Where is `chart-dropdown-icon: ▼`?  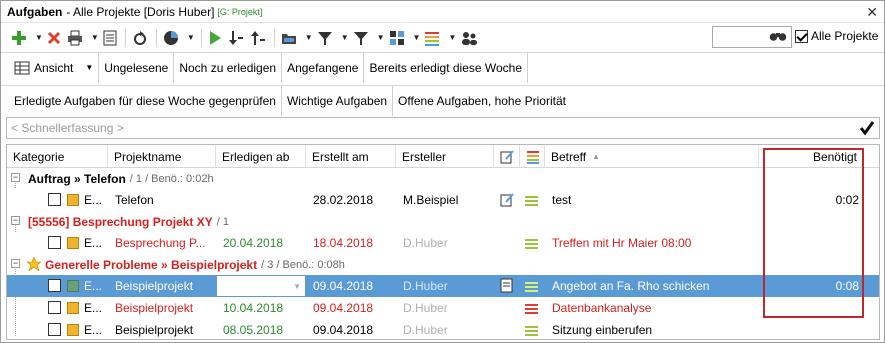
chart-dropdown-icon: ▼ is located at coordinates (191, 37).